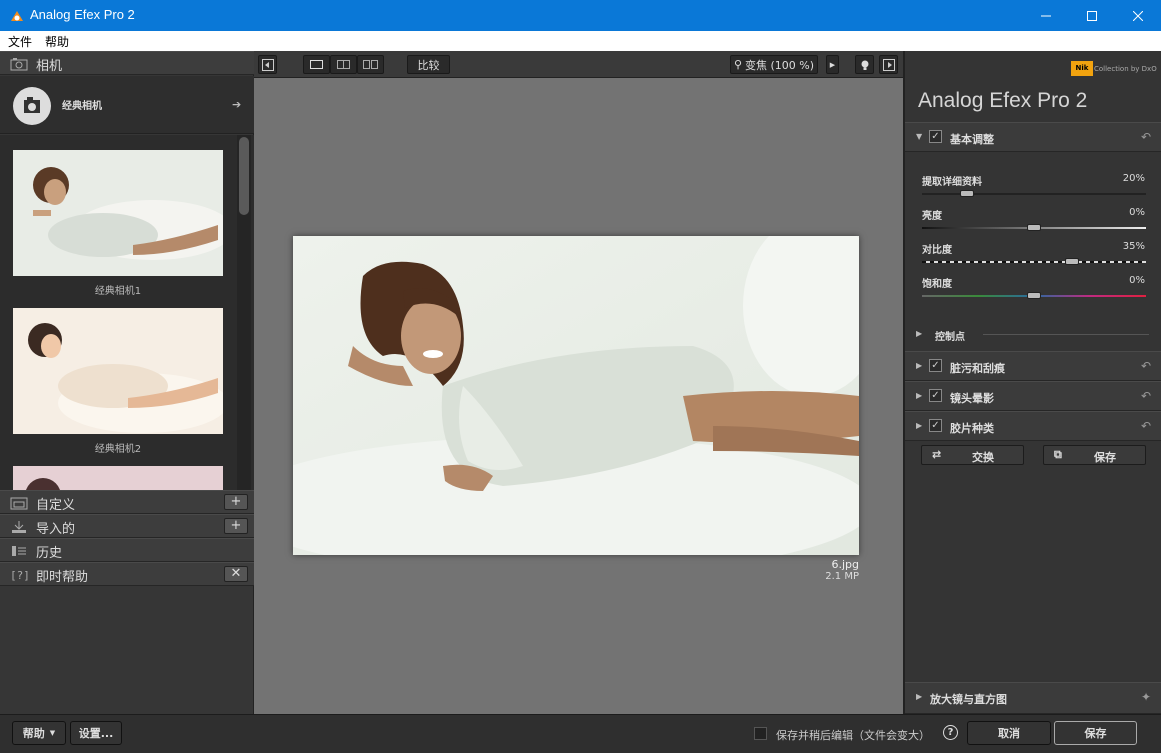 This screenshot has width=1161, height=753. I want to click on slider-value-detail: 20%, so click(1133, 178).